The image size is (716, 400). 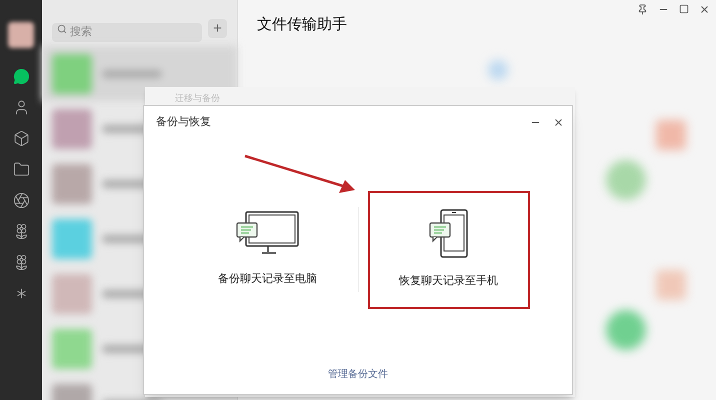 I want to click on folder-icon, so click(x=21, y=169).